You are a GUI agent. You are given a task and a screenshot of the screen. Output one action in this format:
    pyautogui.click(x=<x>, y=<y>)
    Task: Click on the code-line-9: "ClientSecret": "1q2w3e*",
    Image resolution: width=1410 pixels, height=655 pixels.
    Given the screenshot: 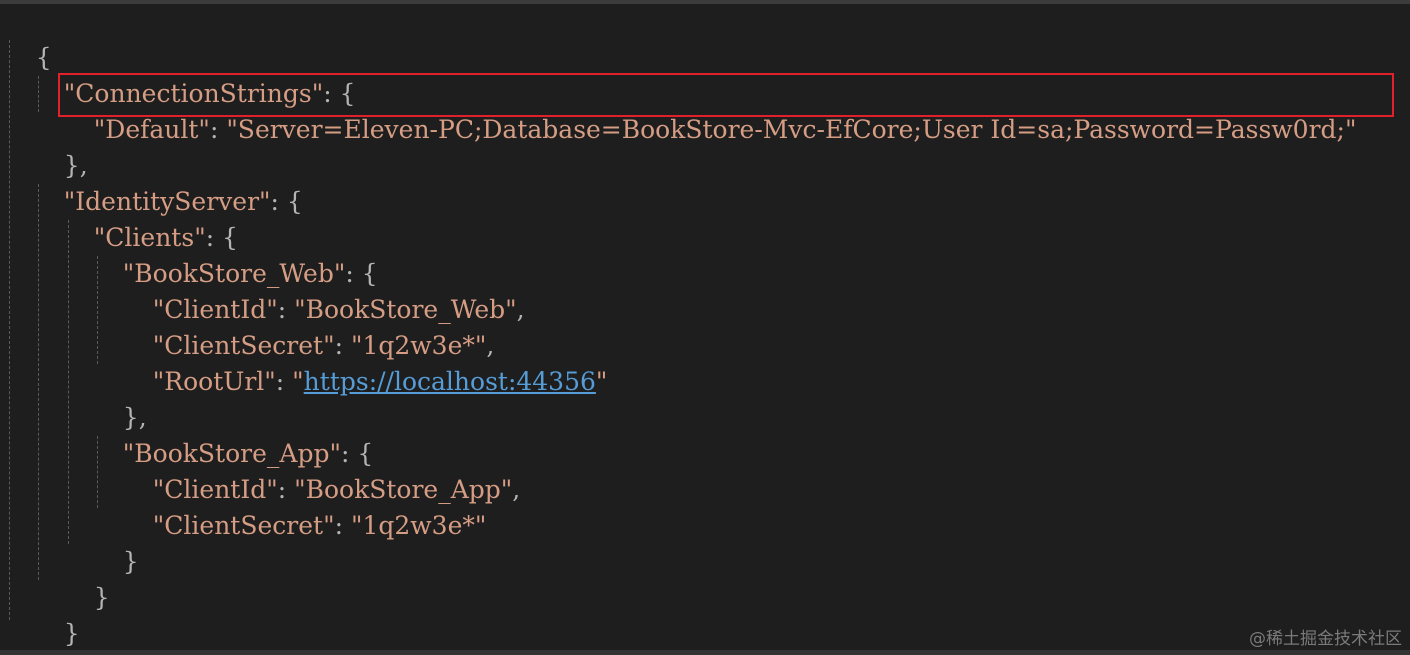 What is the action you would take?
    pyautogui.click(x=308, y=326)
    